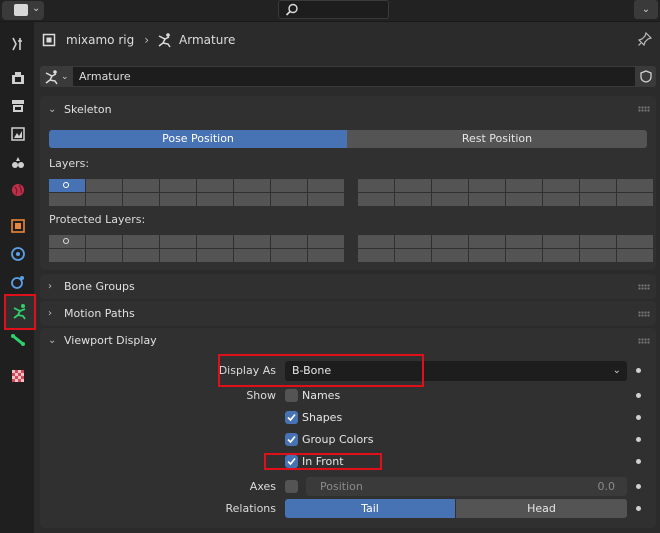 This screenshot has height=533, width=660. Describe the element at coordinates (646, 76) in the screenshot. I see `fake-user-button` at that location.